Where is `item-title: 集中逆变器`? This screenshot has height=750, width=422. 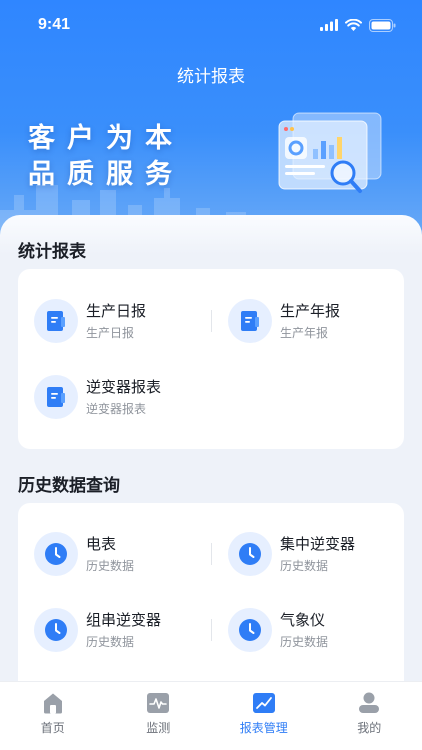
item-title: 集中逆变器 is located at coordinates (318, 544).